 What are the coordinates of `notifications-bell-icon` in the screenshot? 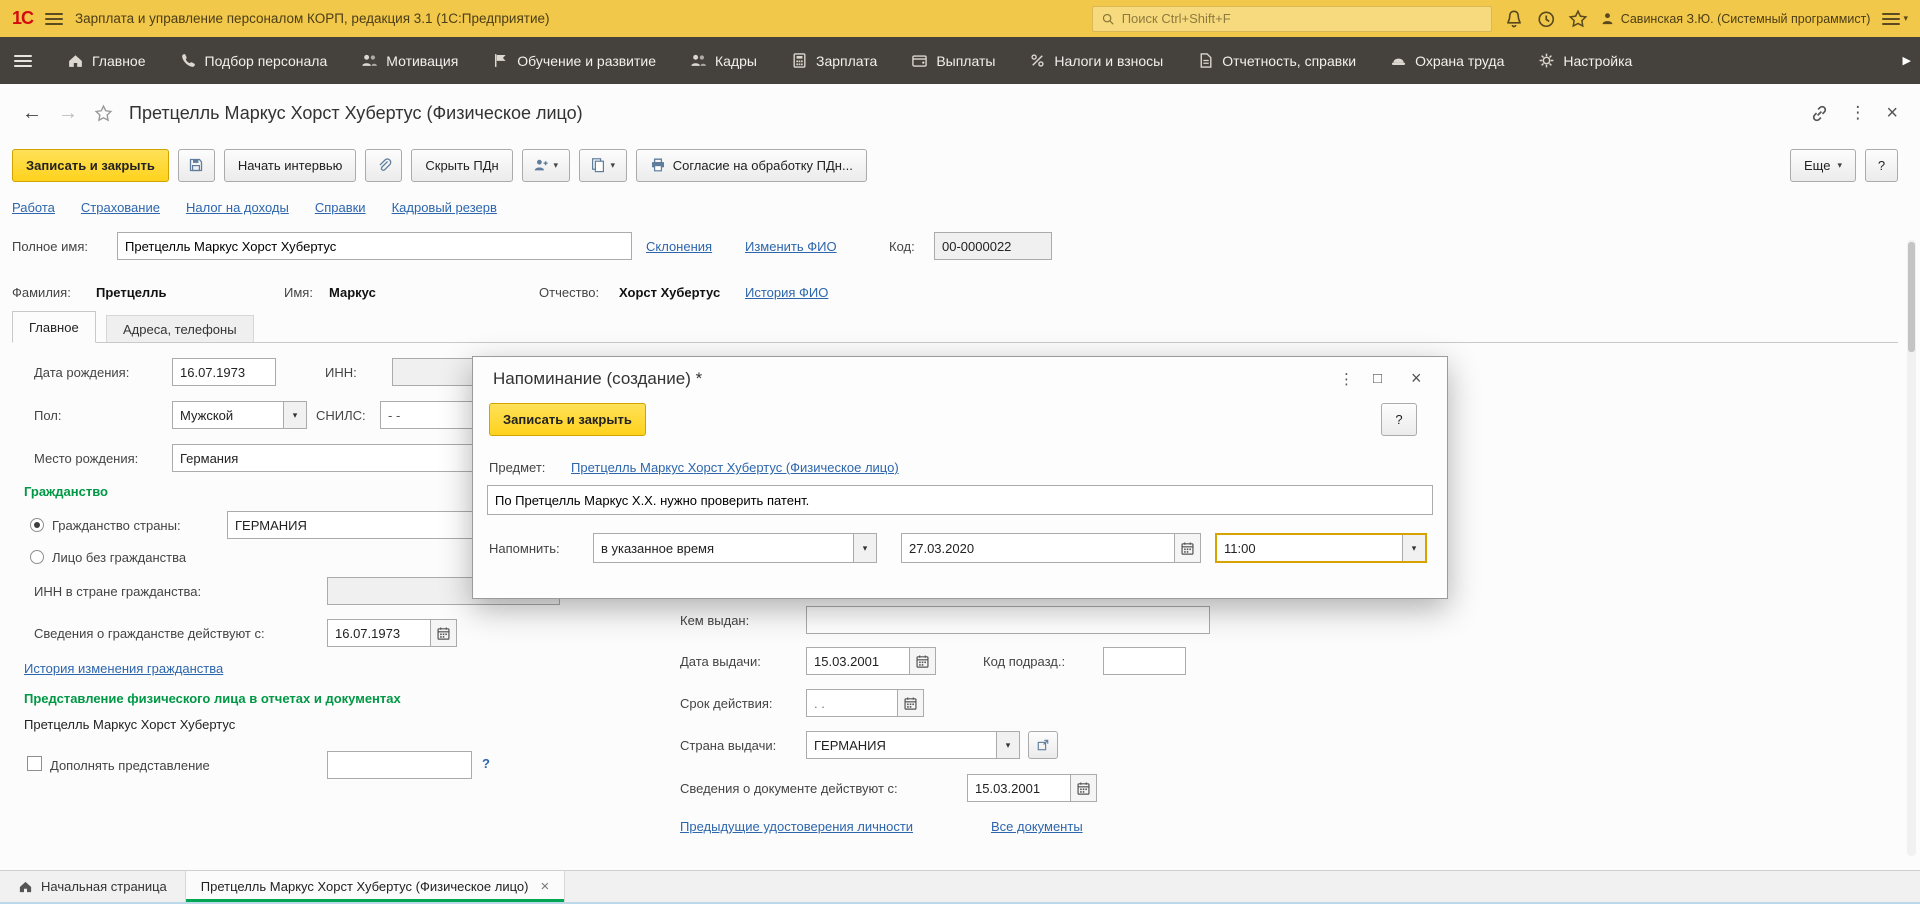 It's located at (1514, 19).